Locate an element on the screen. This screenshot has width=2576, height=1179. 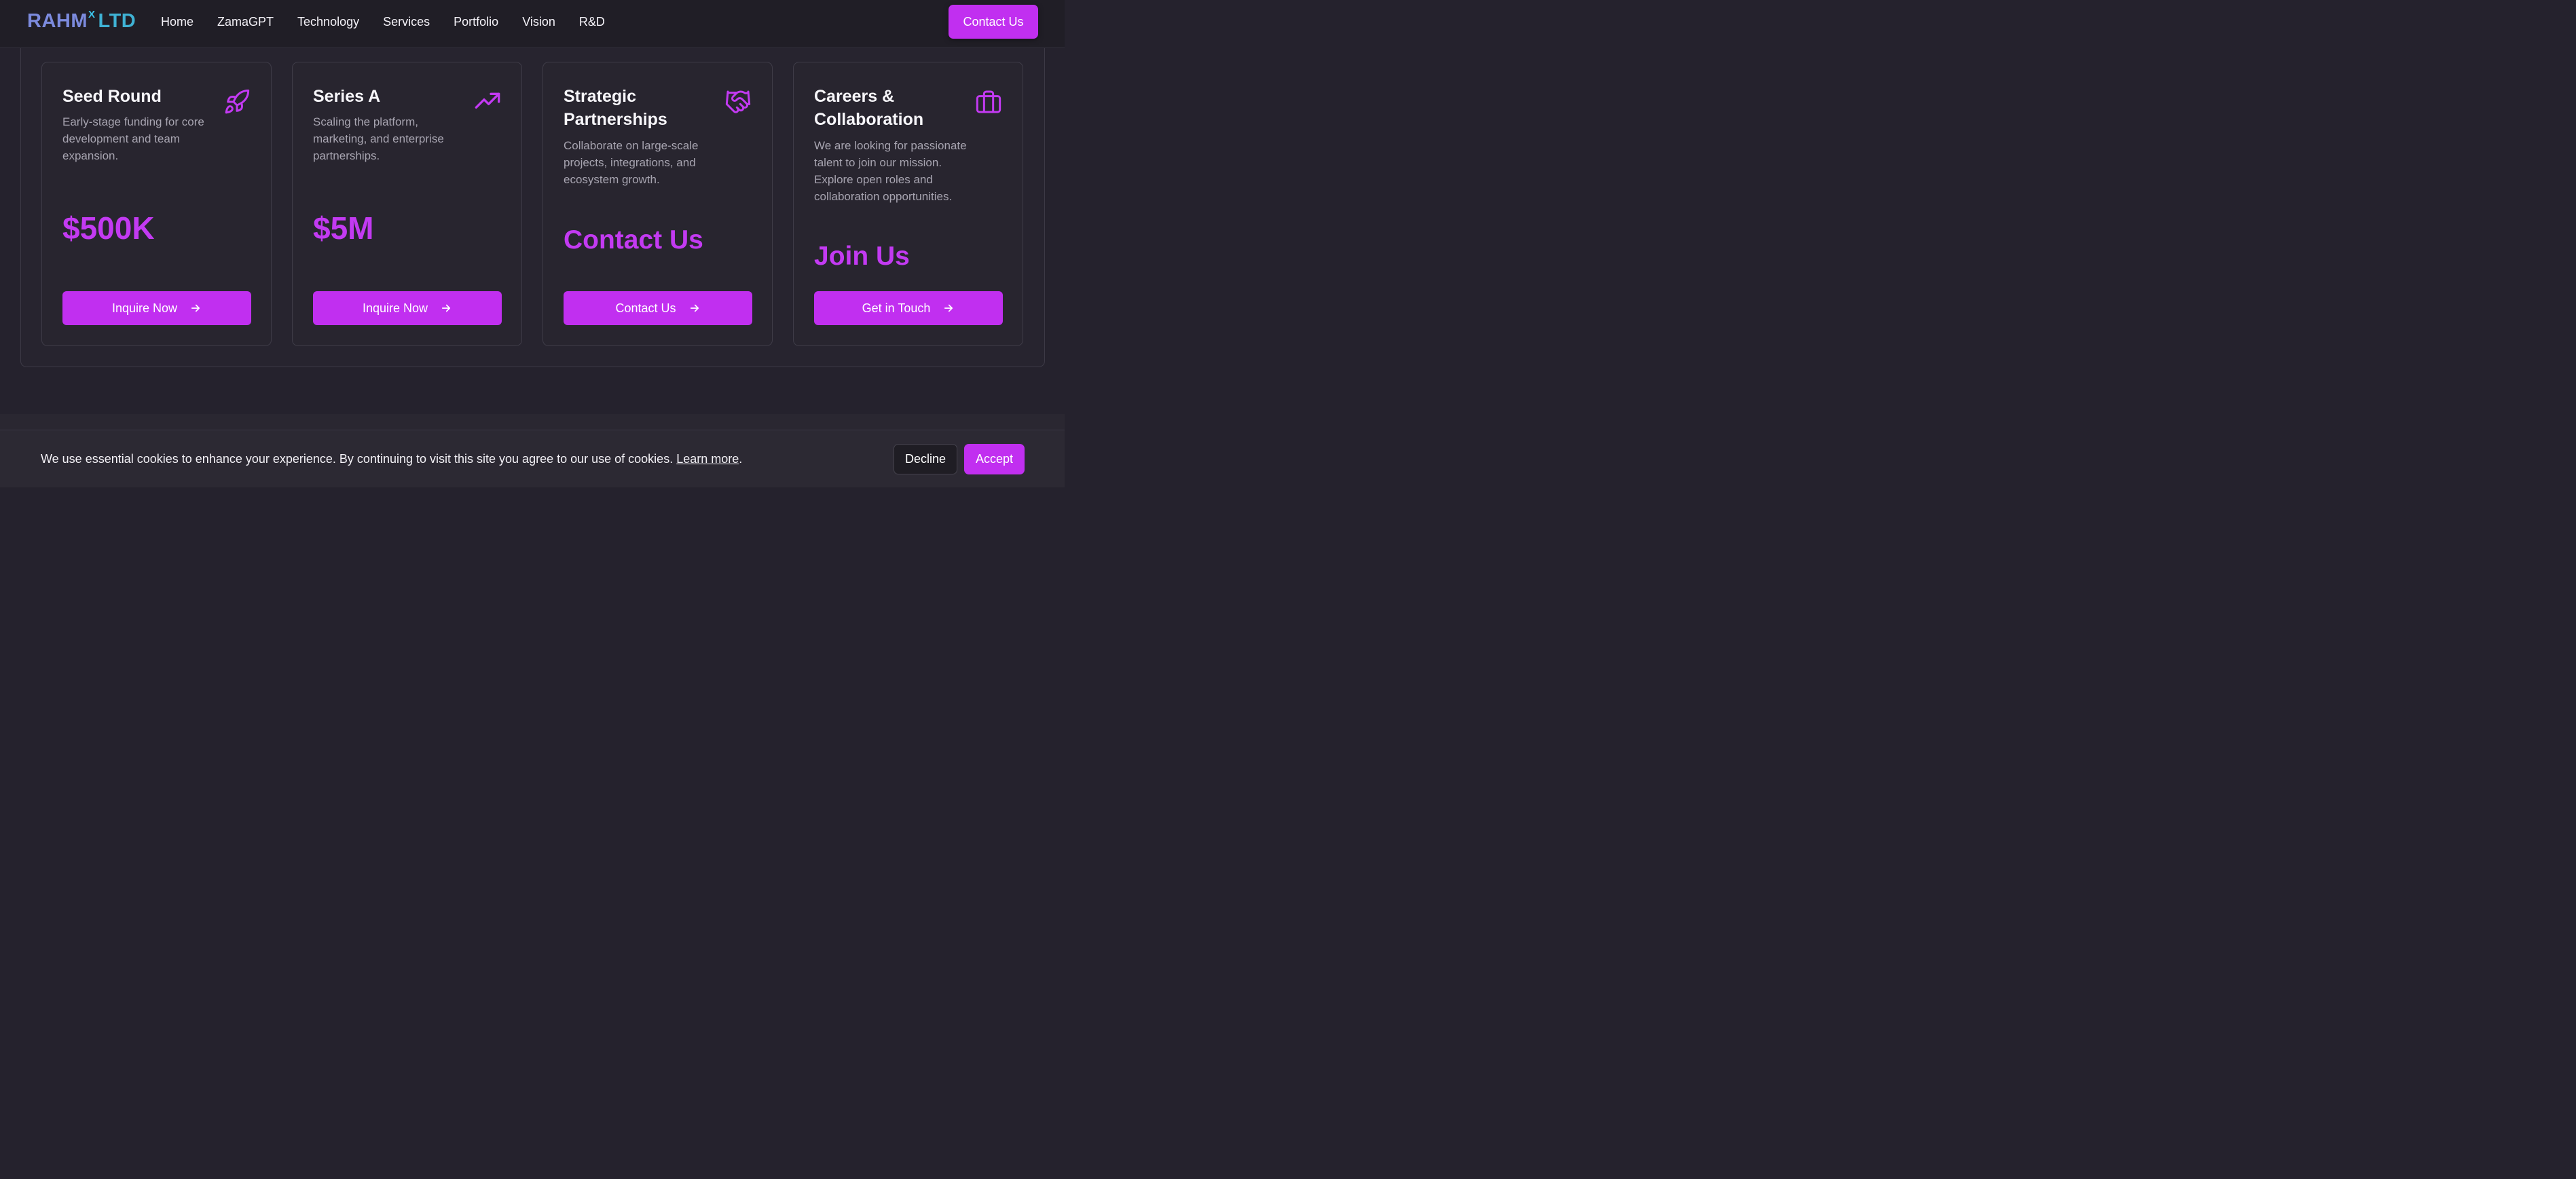
briefcase-icon is located at coordinates (988, 101).